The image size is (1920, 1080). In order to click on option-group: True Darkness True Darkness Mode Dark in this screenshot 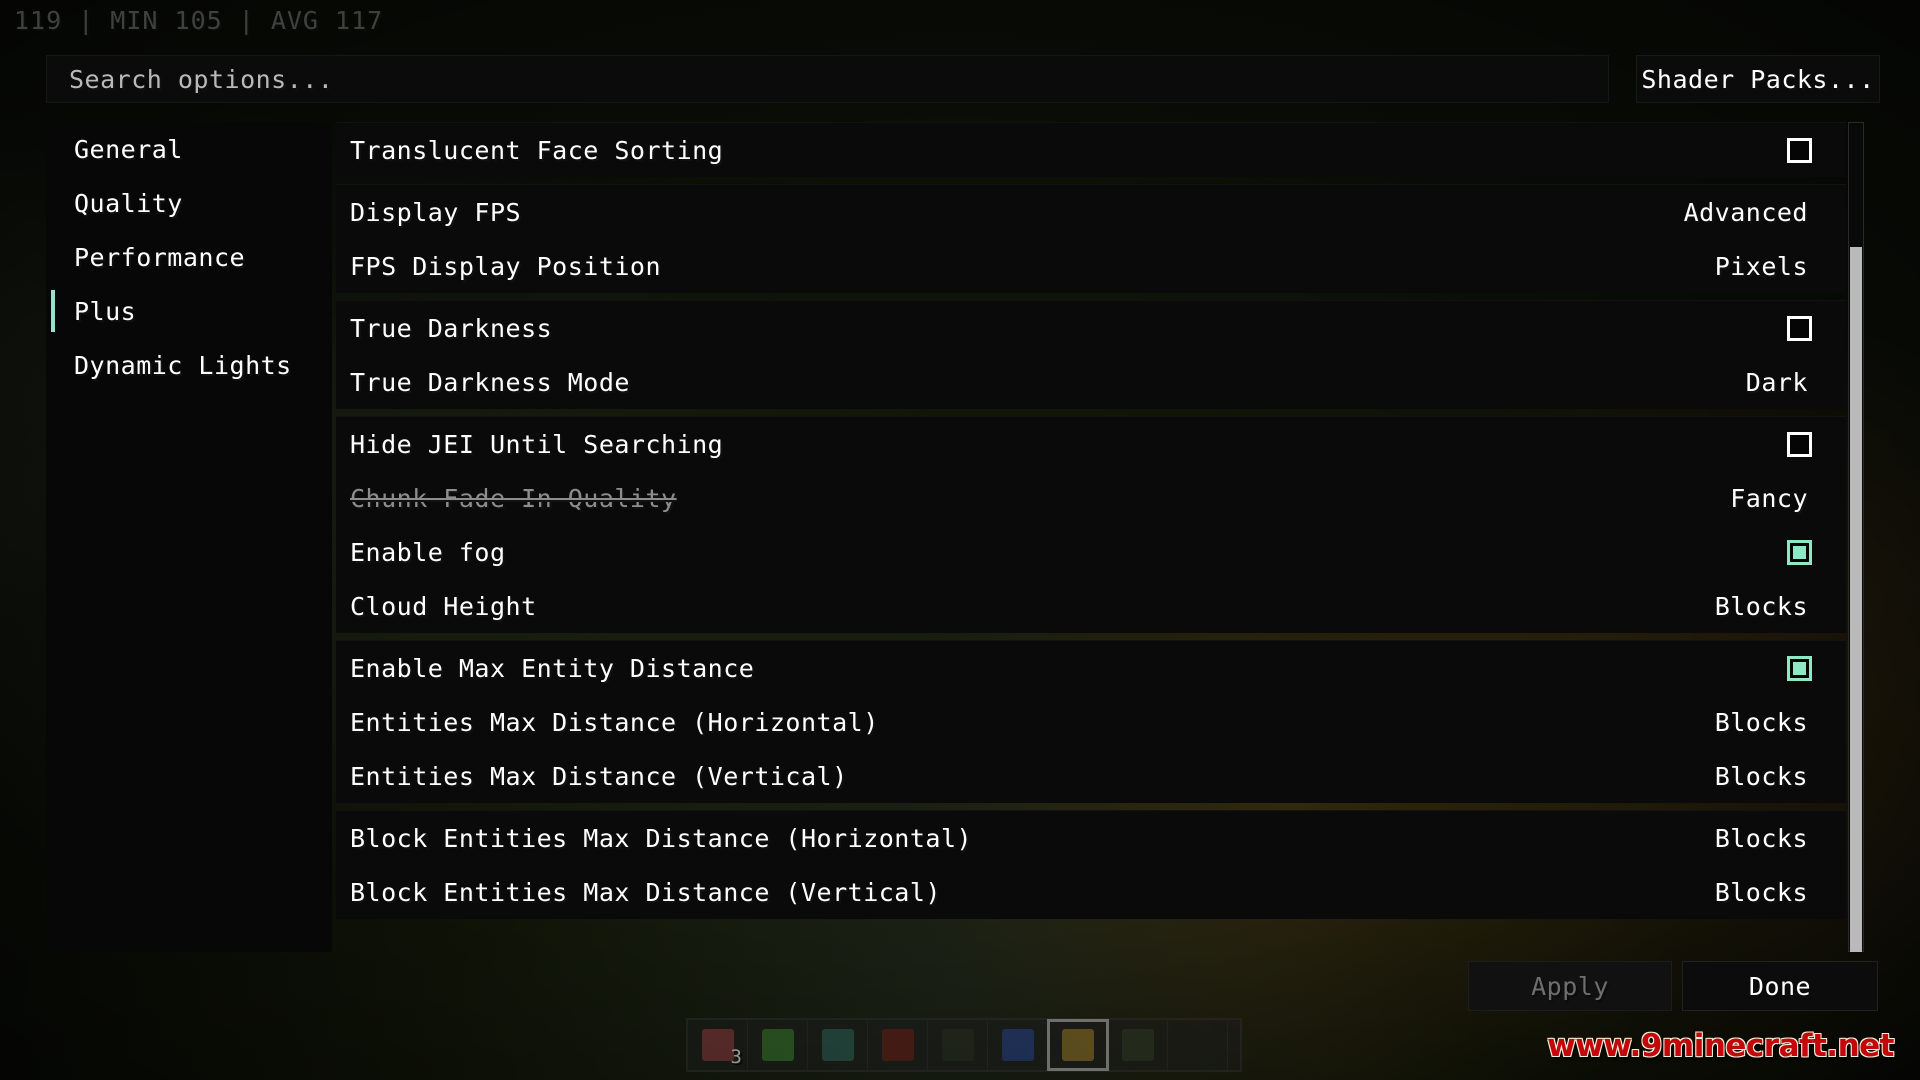, I will do `click(1091, 354)`.